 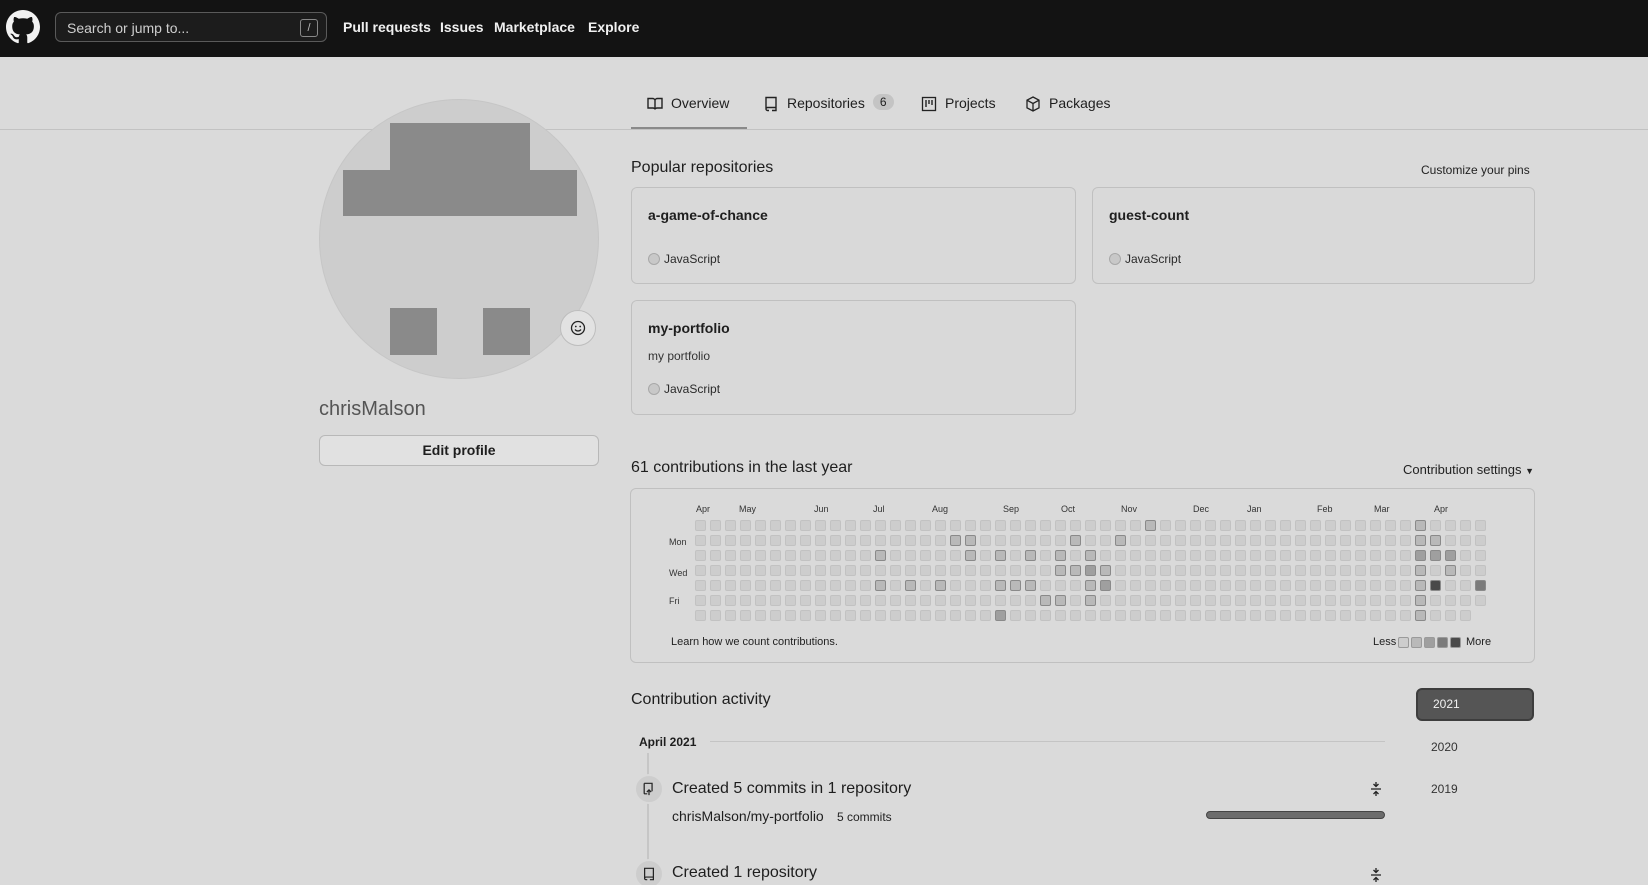 I want to click on github-logo-icon, so click(x=23, y=27).